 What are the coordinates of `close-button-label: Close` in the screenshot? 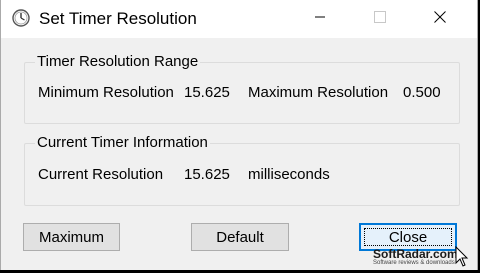 It's located at (408, 237).